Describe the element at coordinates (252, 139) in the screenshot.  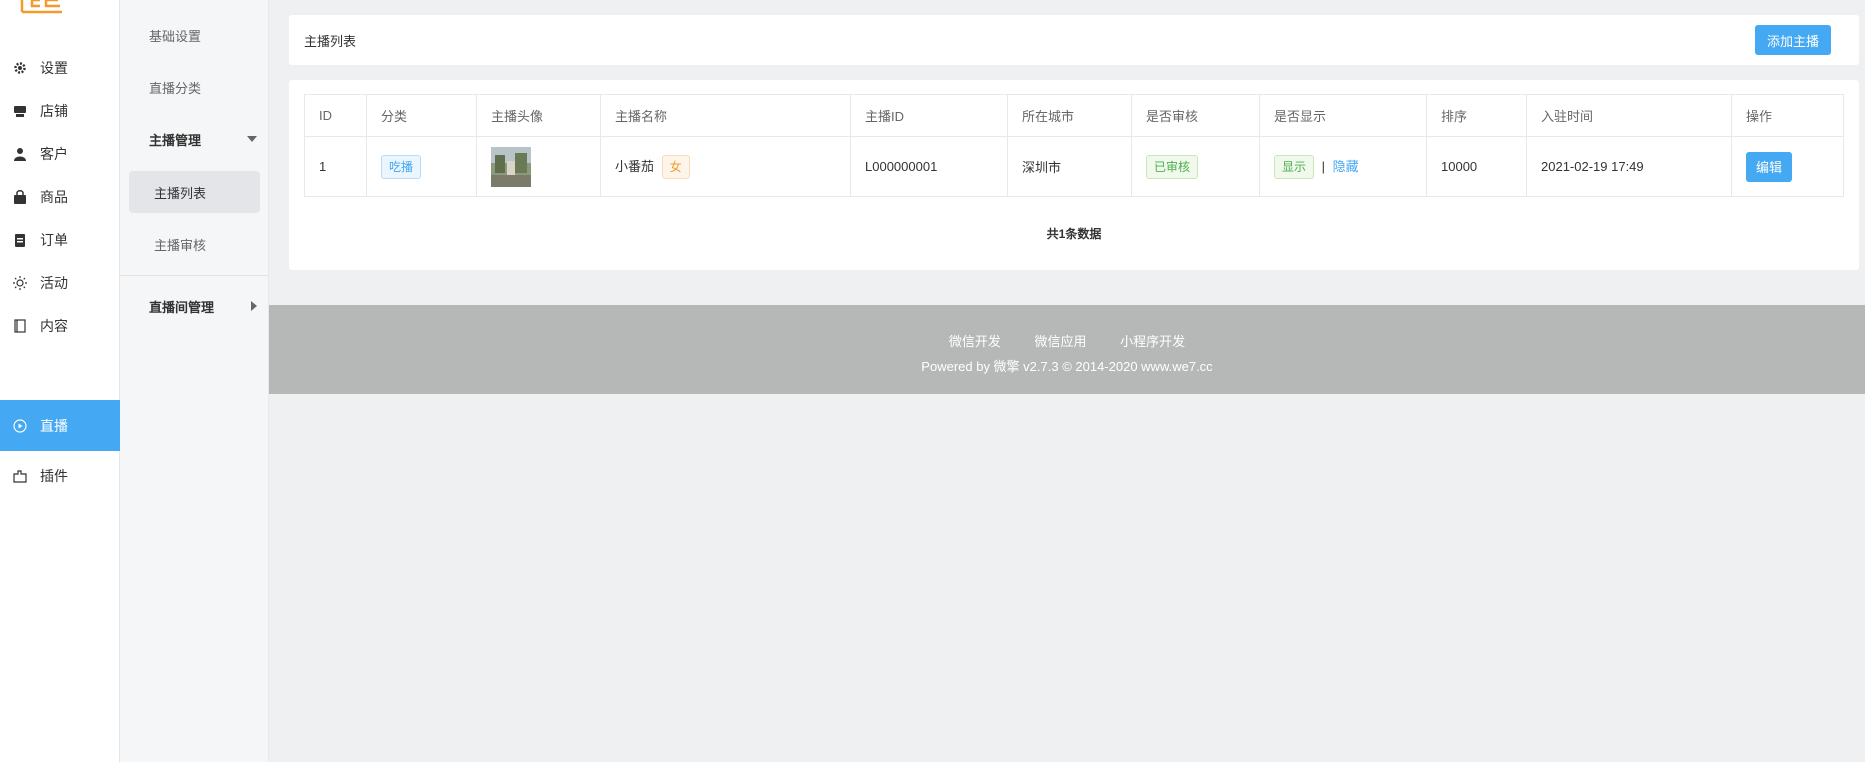
I see `caret-down-icon` at that location.